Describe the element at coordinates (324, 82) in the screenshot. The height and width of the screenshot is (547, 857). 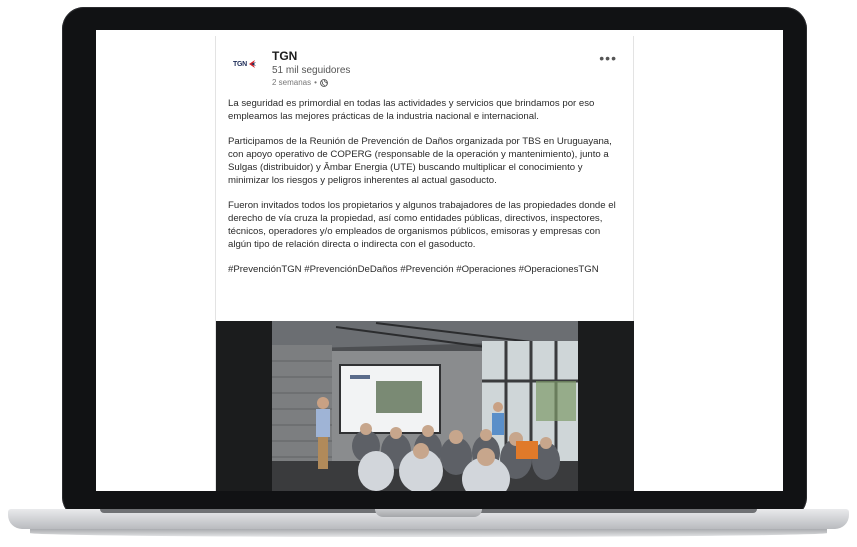
I see `globe-icon` at that location.